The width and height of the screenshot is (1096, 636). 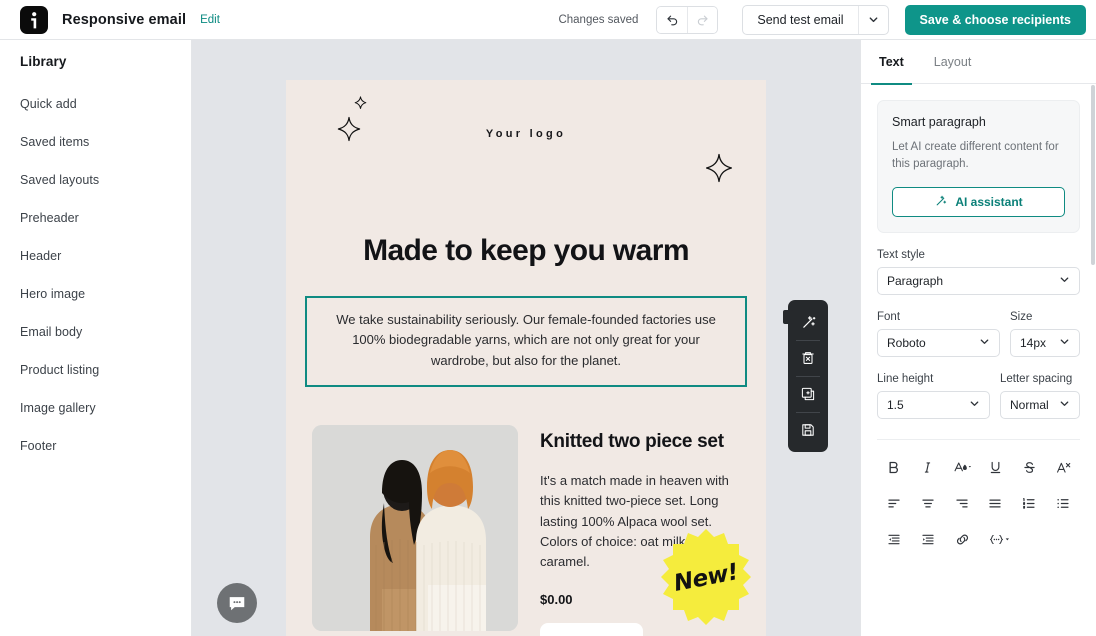 What do you see at coordinates (901, 255) in the screenshot?
I see `text-style-label: Text style` at bounding box center [901, 255].